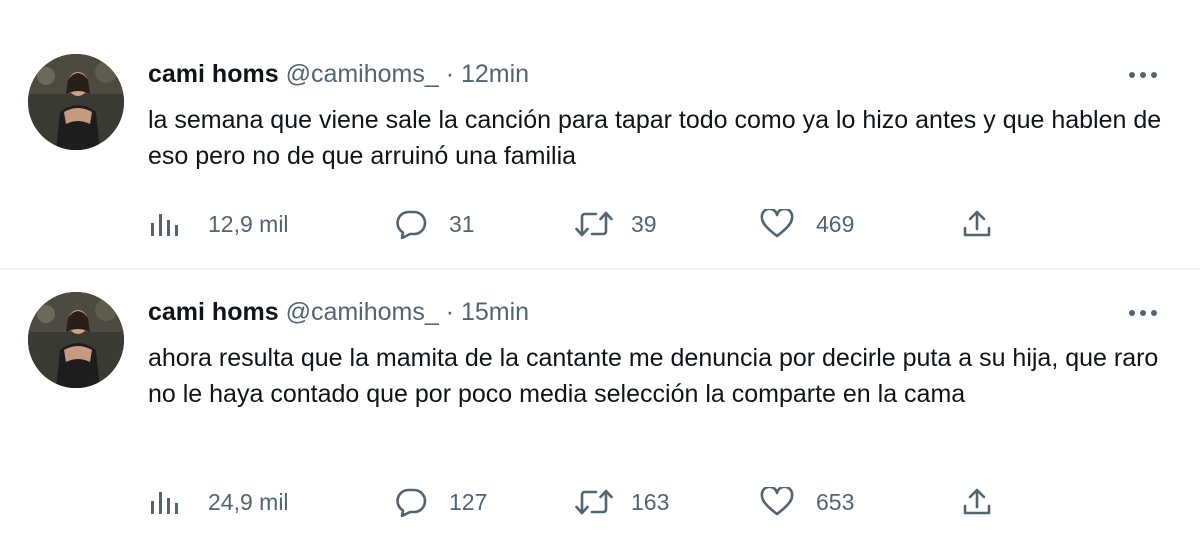  I want to click on tweet-actions: 12,9 mil 31 39 469, so click(580, 224).